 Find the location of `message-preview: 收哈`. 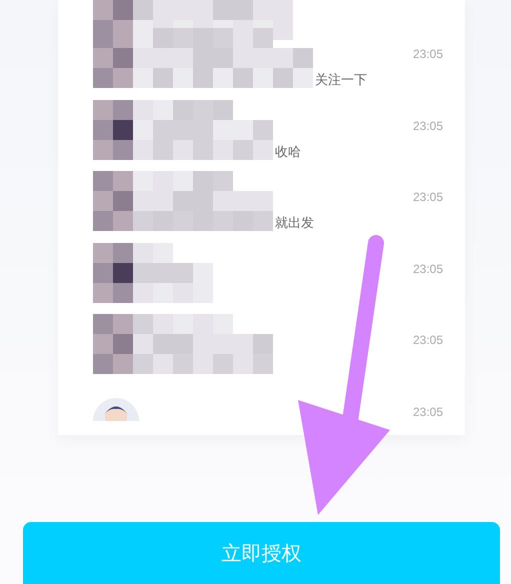

message-preview: 收哈 is located at coordinates (288, 152).